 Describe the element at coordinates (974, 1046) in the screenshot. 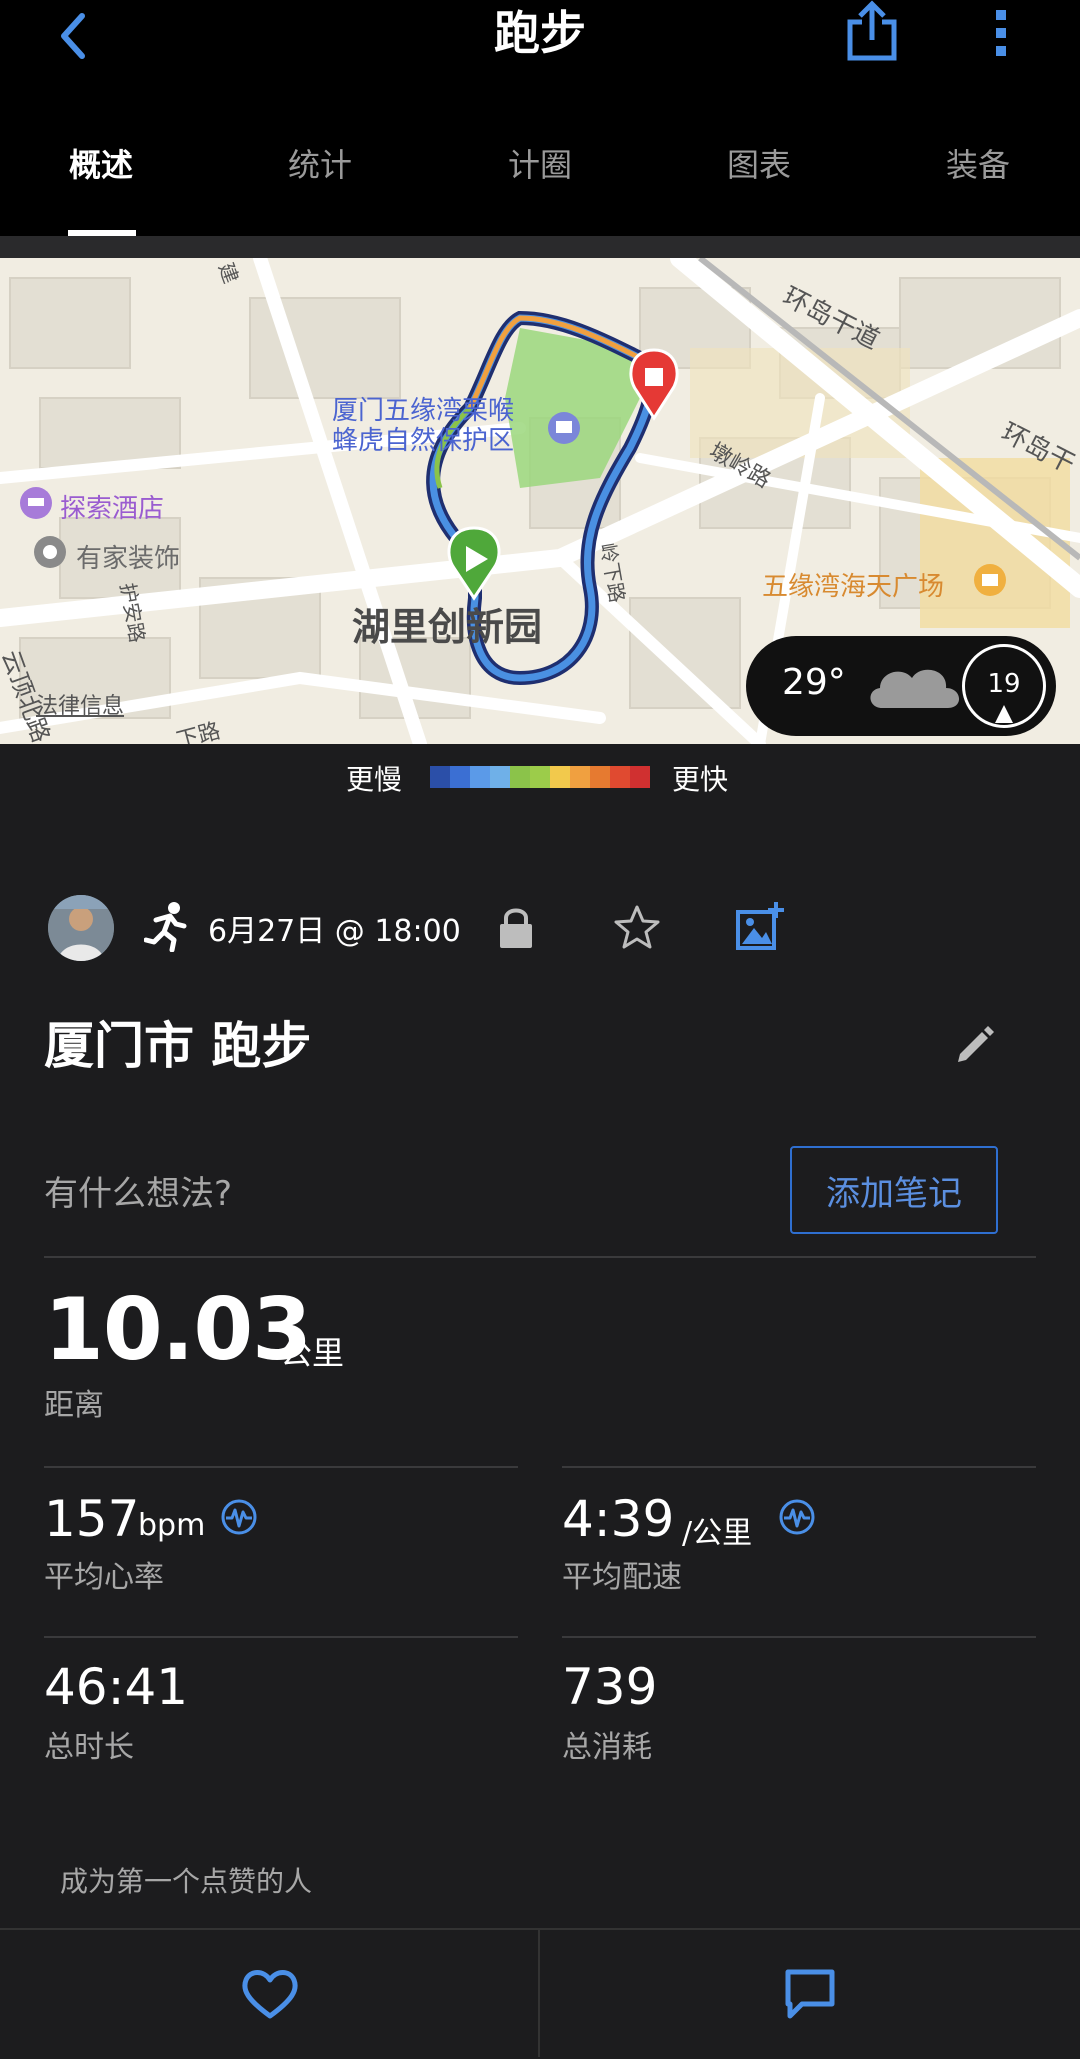

I see `edit-pencil-icon` at that location.